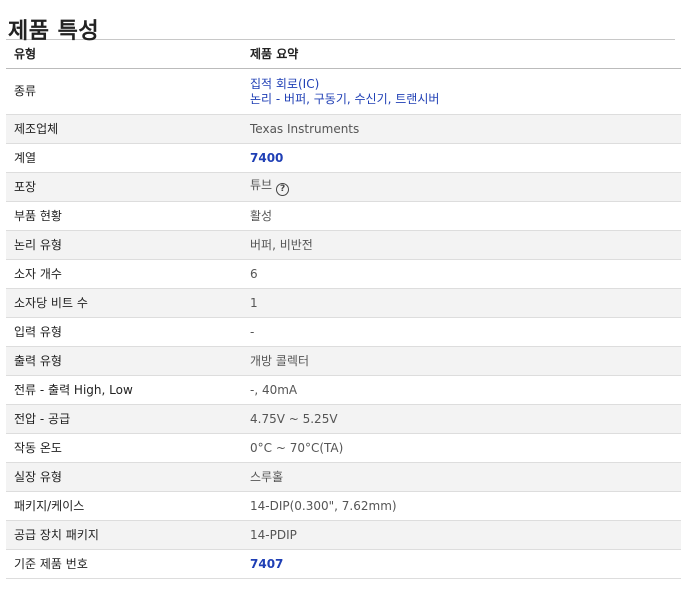  What do you see at coordinates (461, 245) in the screenshot?
I see `logic-type-value: 버퍼, 비반전` at bounding box center [461, 245].